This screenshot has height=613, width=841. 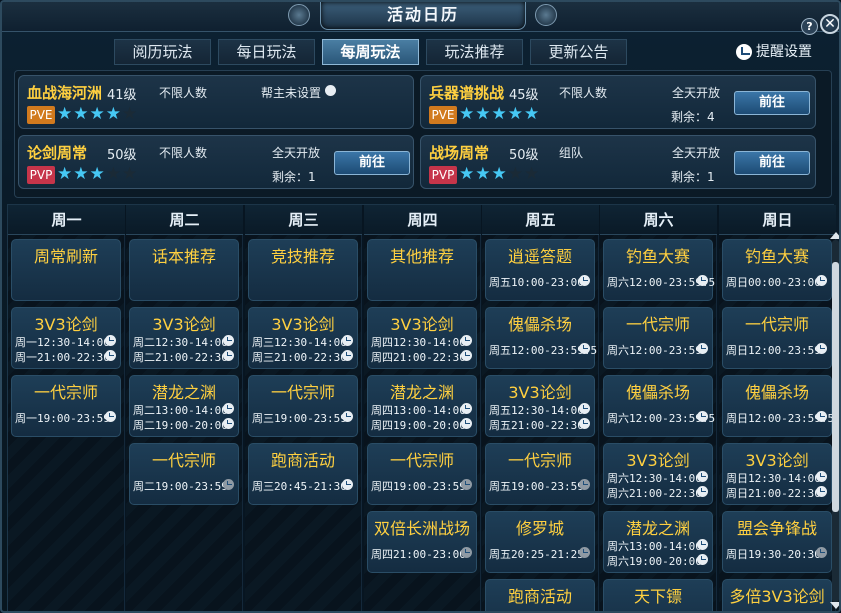 I want to click on title-bar: 活动日历, so click(x=420, y=17).